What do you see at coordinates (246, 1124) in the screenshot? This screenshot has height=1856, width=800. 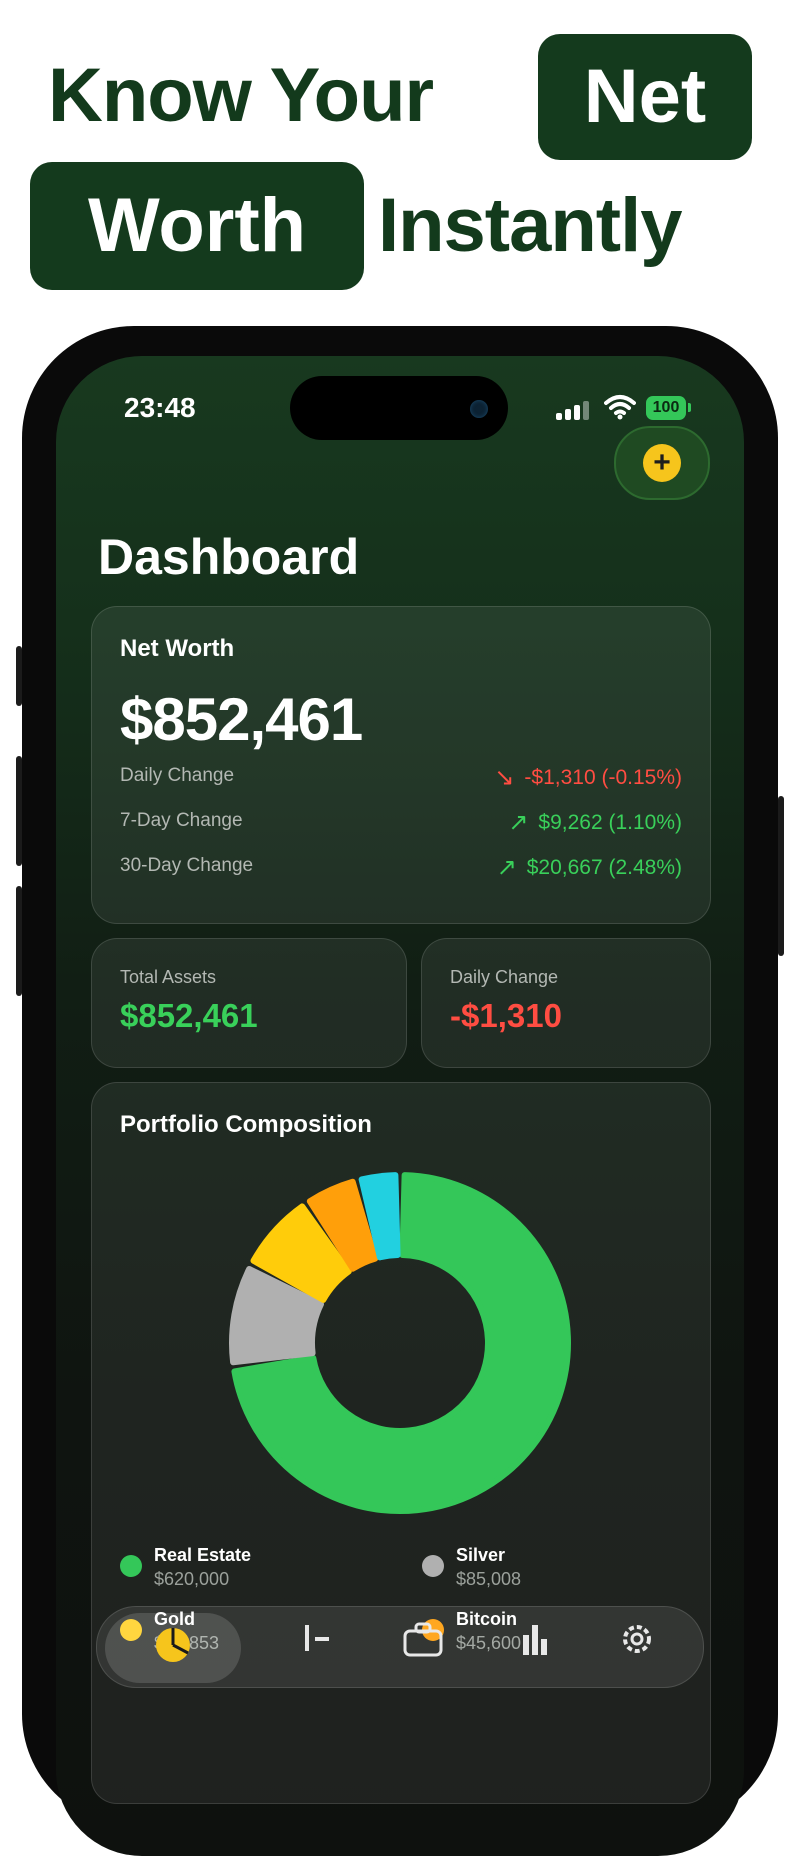 I see `portfolio-title: Portfolio Composition` at bounding box center [246, 1124].